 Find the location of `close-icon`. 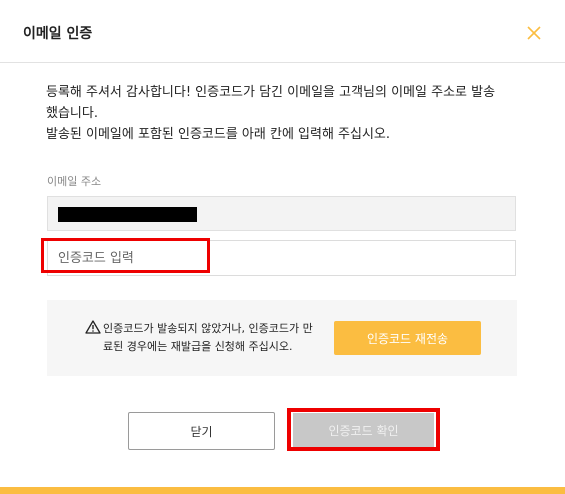

close-icon is located at coordinates (534, 33).